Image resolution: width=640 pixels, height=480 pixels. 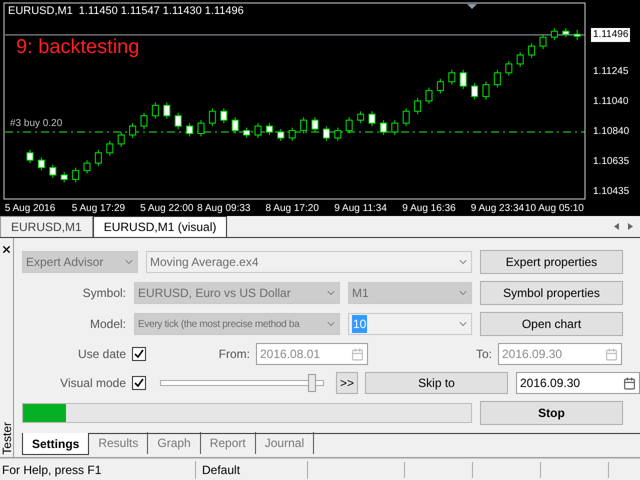 I want to click on checkbox-label: Use date, so click(x=101, y=355).